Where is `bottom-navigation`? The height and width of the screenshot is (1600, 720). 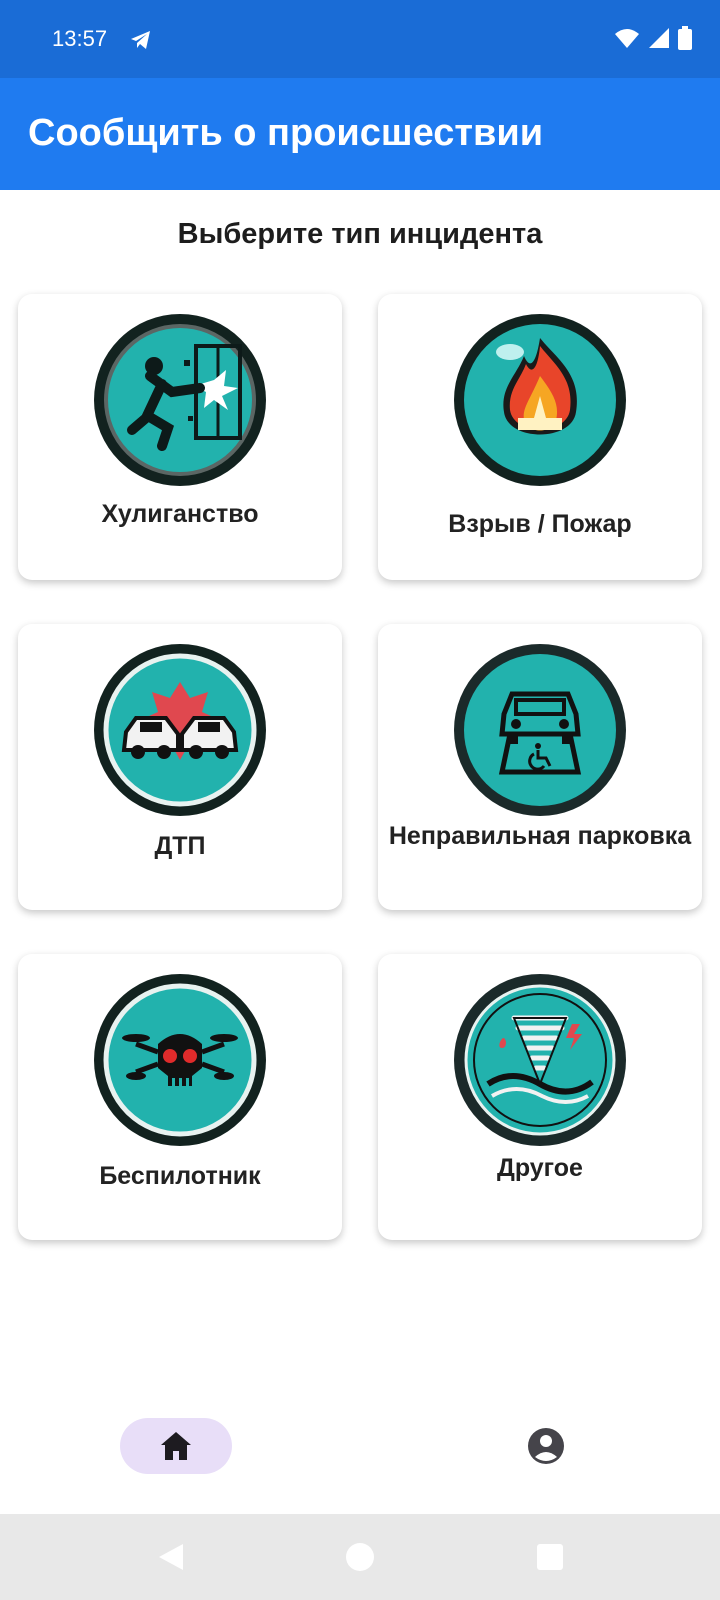 bottom-navigation is located at coordinates (360, 1447).